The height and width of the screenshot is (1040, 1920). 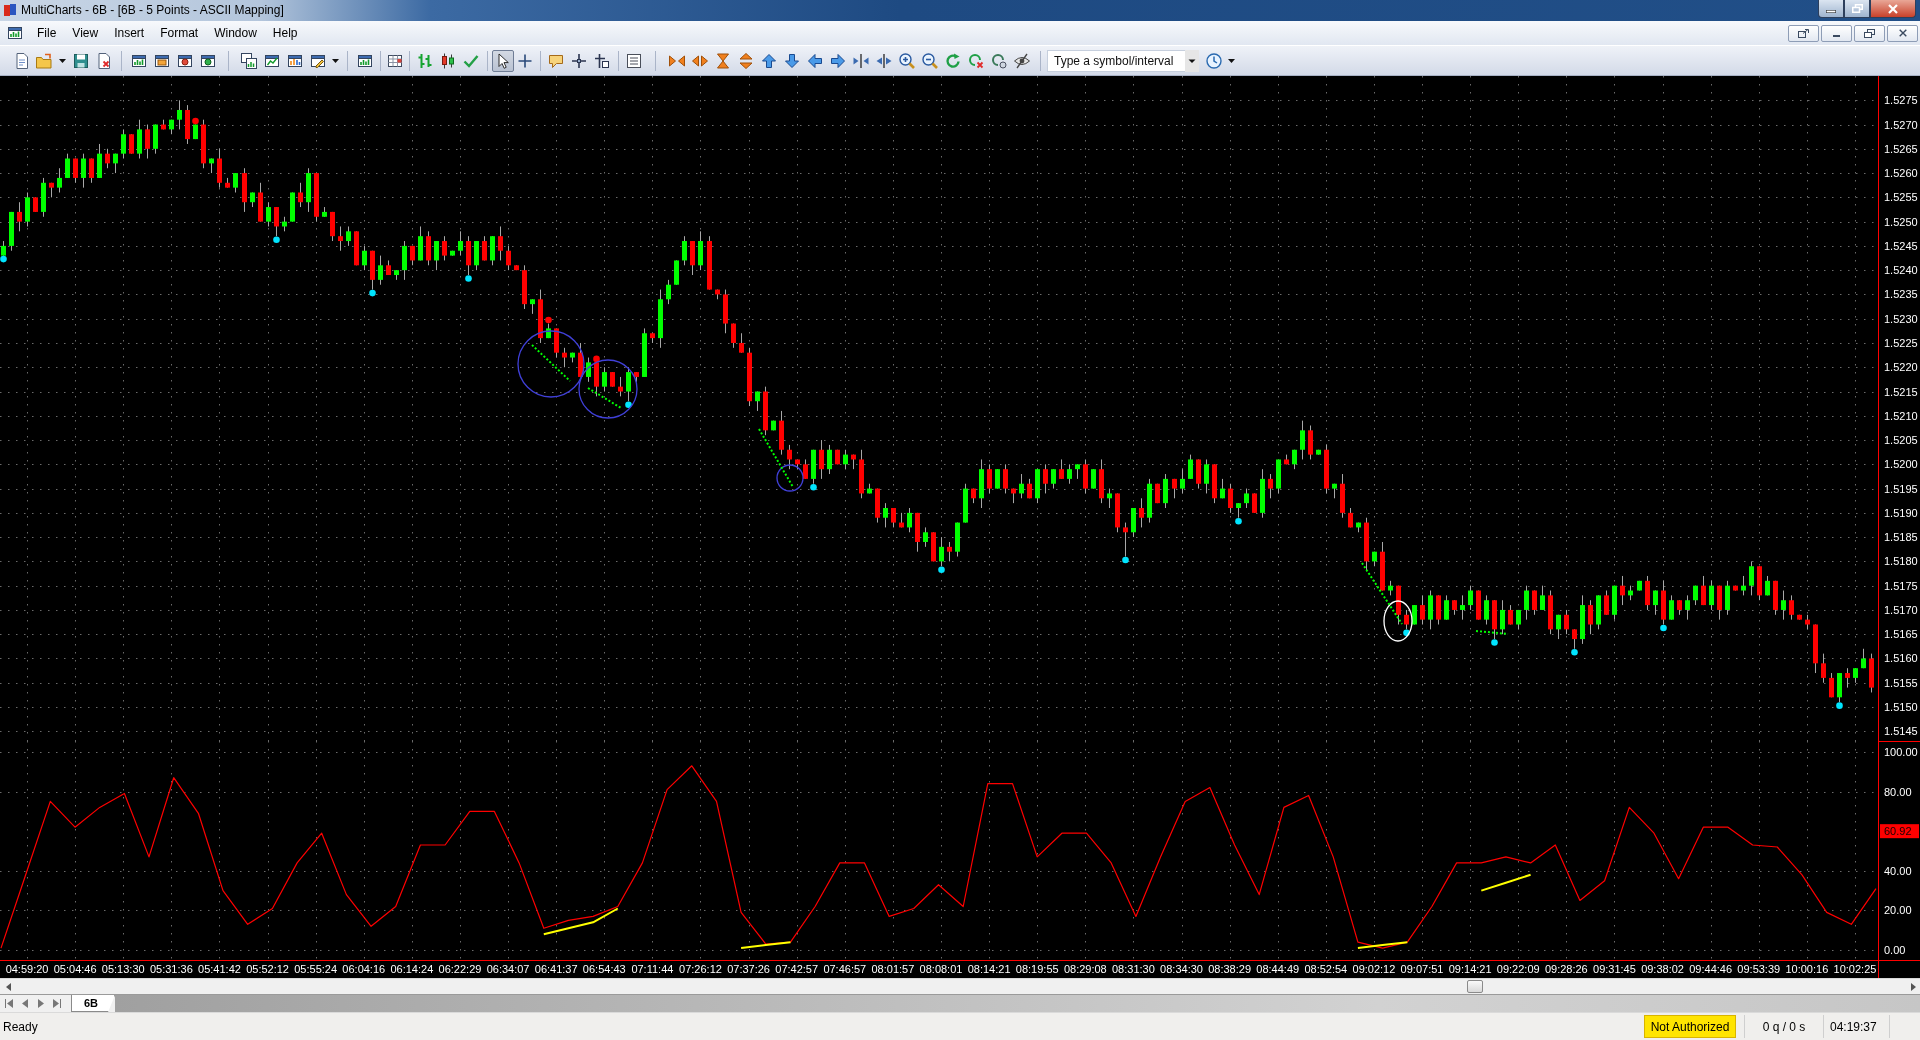 I want to click on speech-bubble-icon, so click(x=555, y=60).